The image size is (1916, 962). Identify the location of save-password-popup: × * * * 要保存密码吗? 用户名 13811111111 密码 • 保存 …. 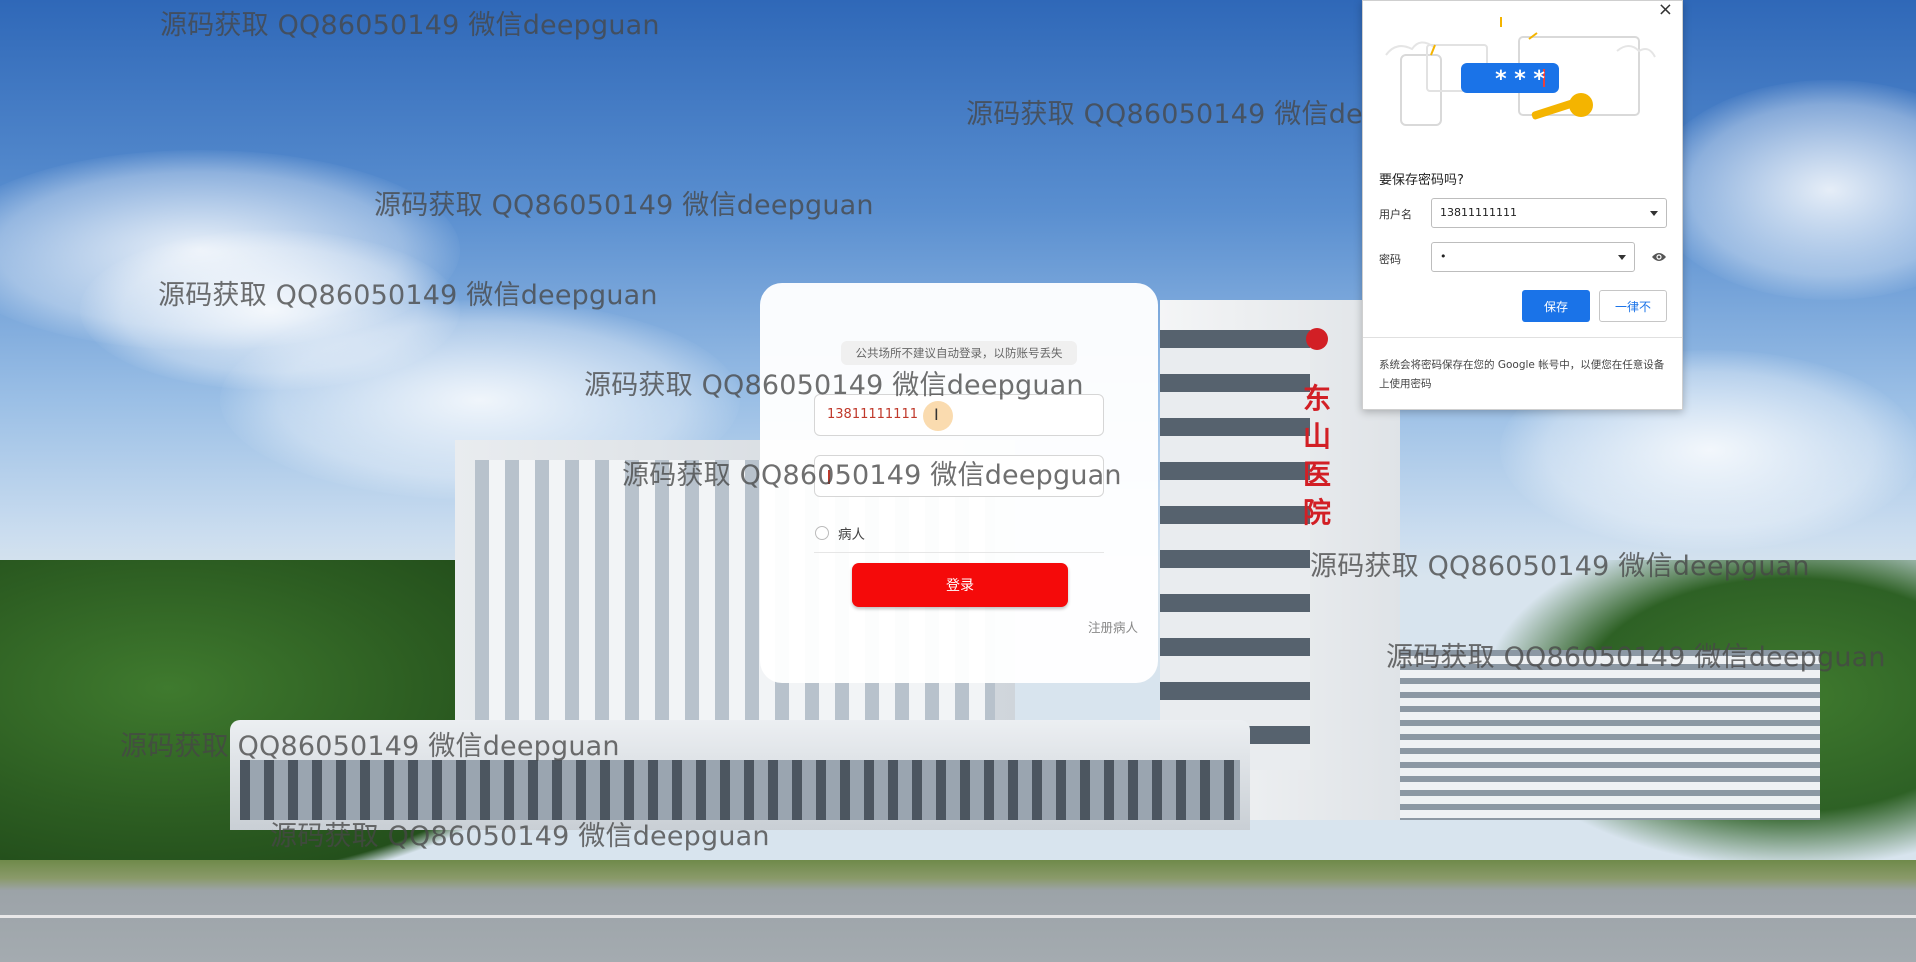
(1522, 205).